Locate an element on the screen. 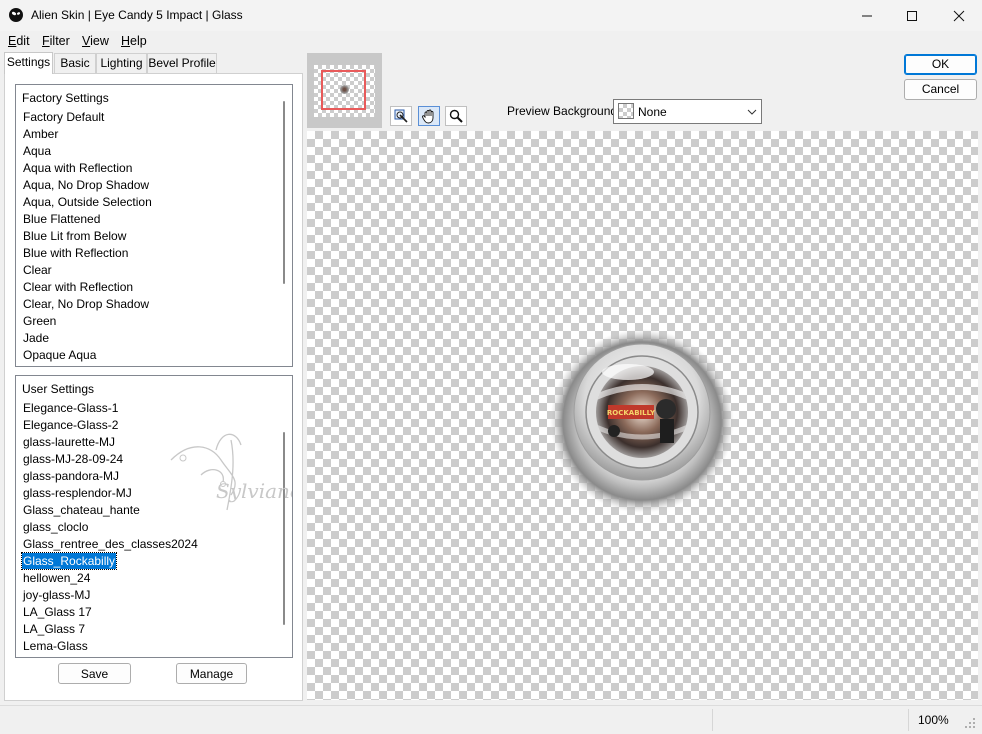 The image size is (982, 734). navigator-tool-button is located at coordinates (401, 116).